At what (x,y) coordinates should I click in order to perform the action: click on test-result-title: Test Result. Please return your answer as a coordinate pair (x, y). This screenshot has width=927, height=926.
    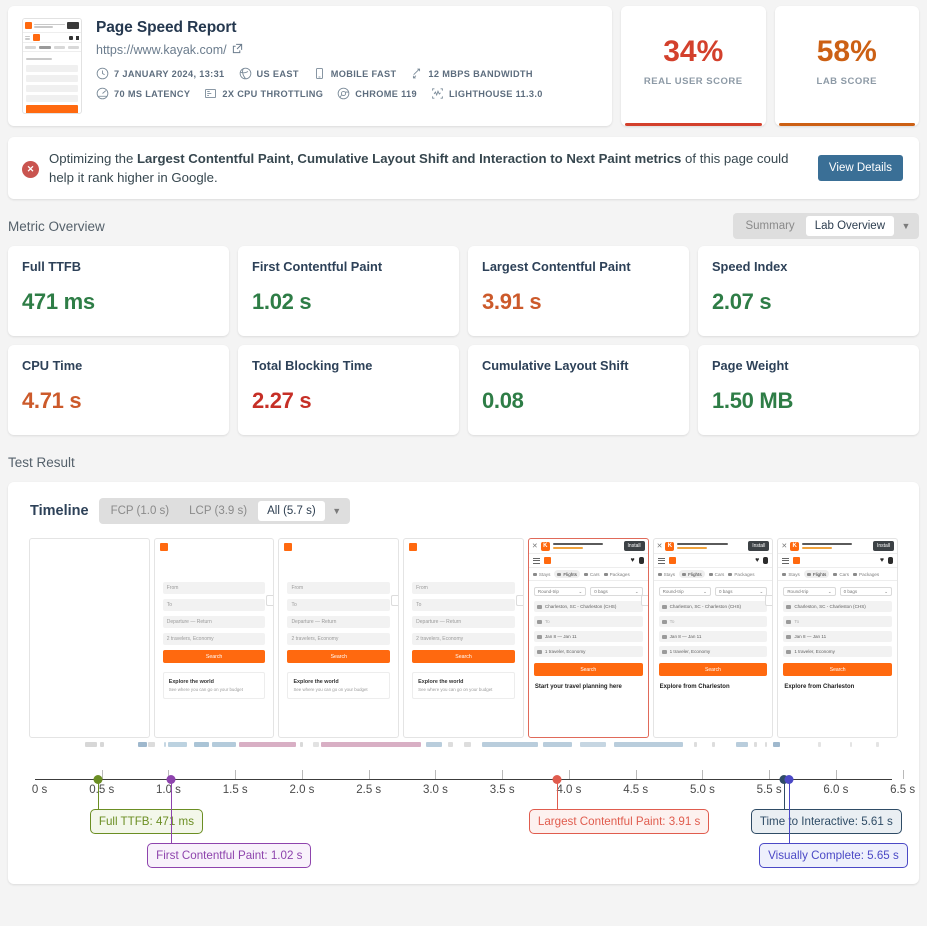
    Looking at the image, I should click on (41, 462).